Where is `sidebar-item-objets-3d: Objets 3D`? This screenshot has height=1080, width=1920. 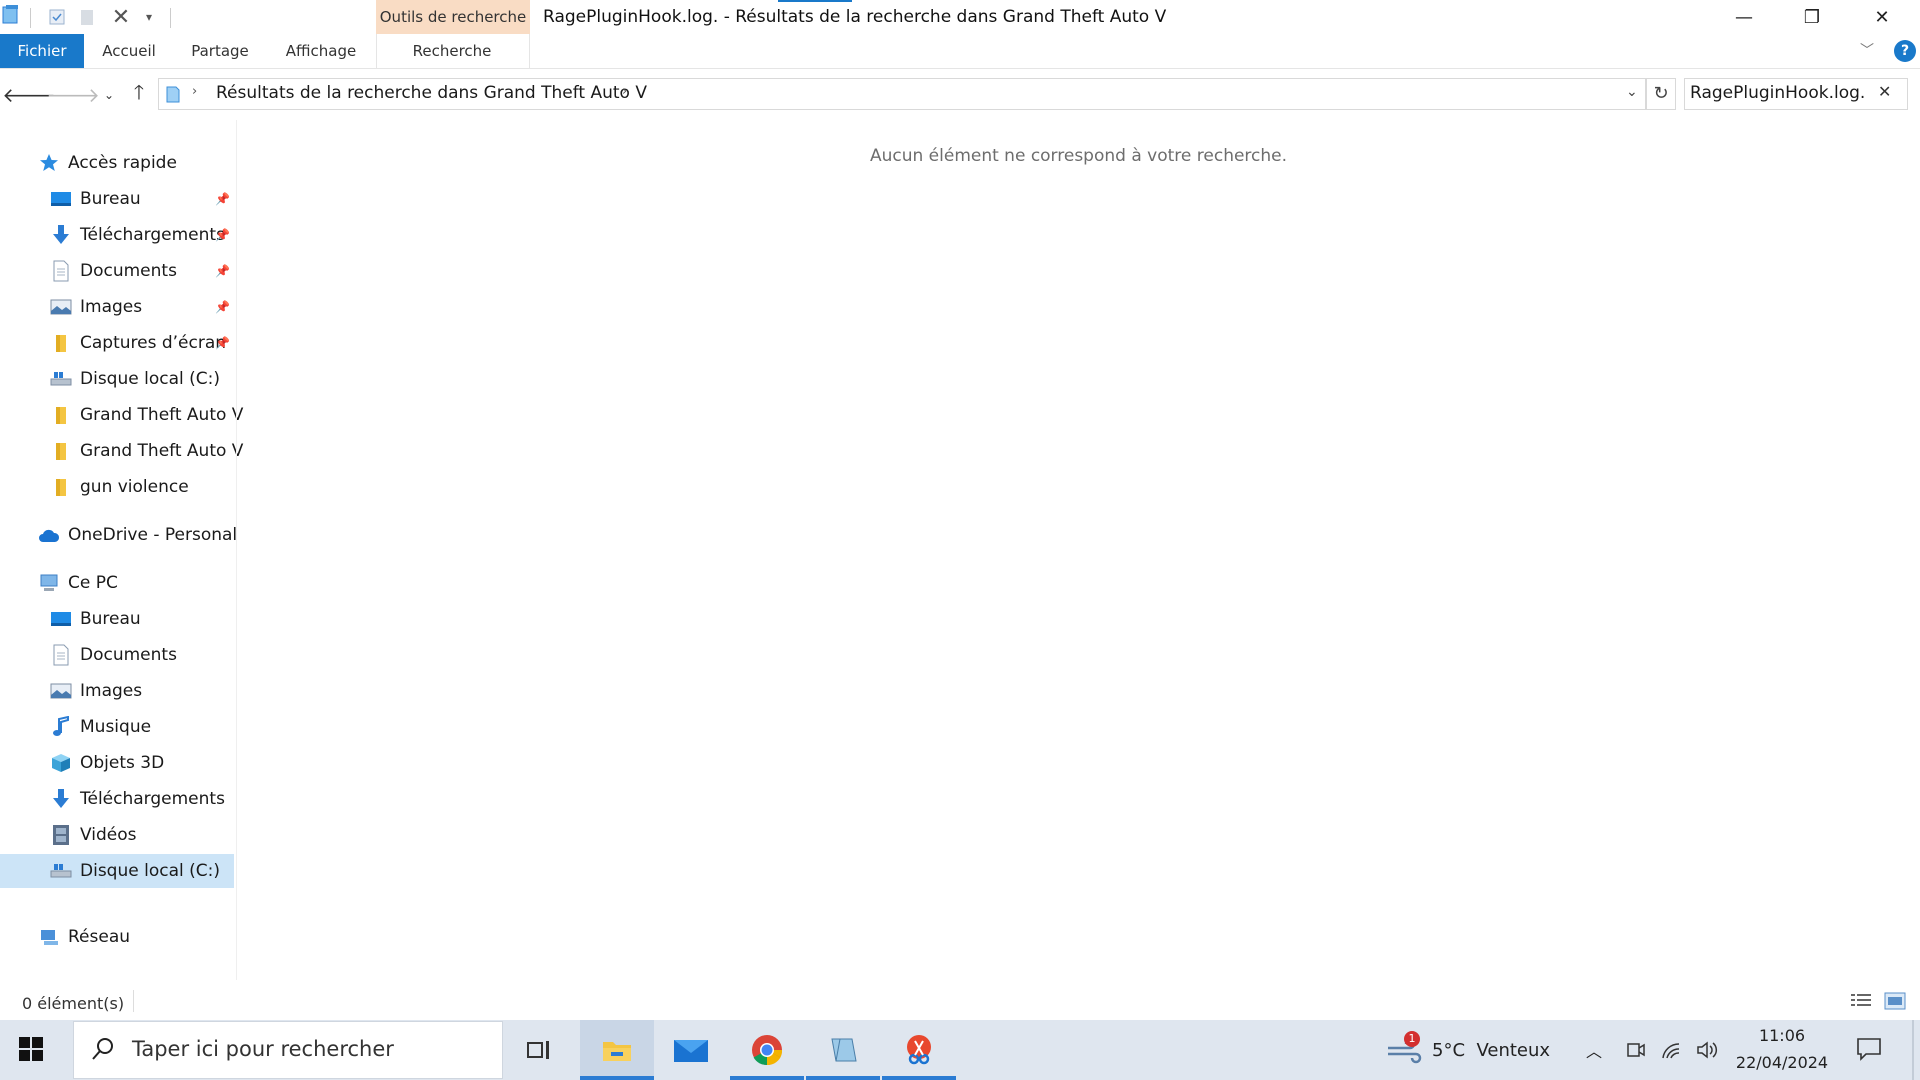 sidebar-item-objets-3d: Objets 3D is located at coordinates (117, 763).